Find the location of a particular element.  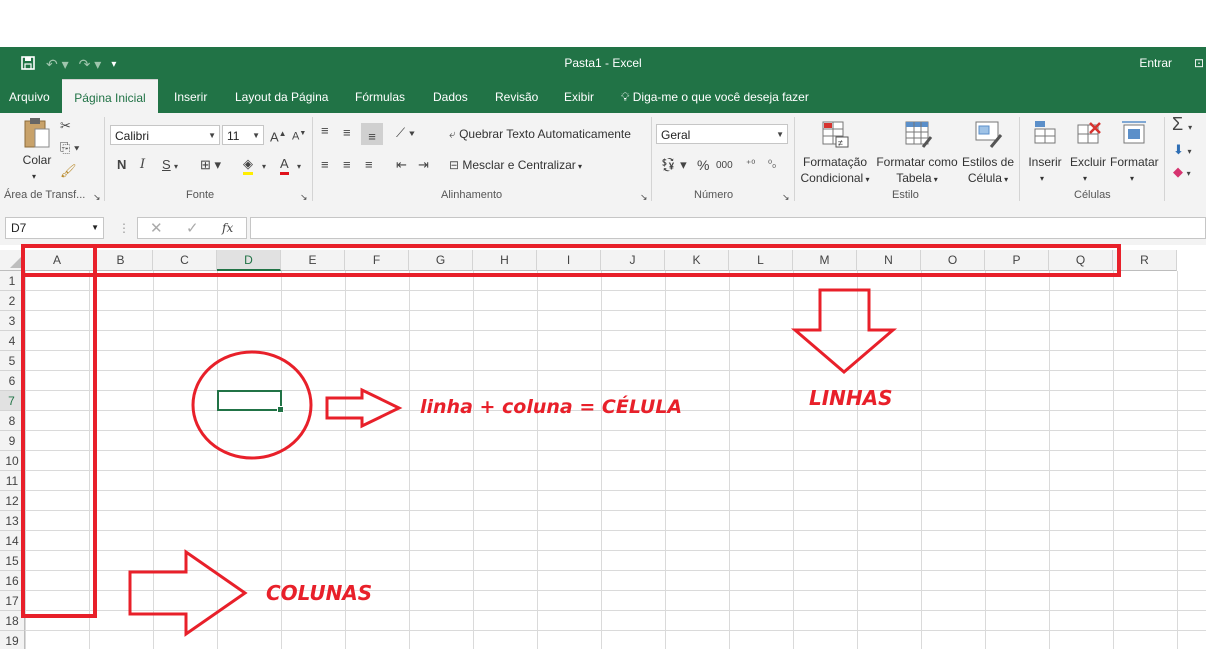

column-headers-highlight is located at coordinates (571, 260).